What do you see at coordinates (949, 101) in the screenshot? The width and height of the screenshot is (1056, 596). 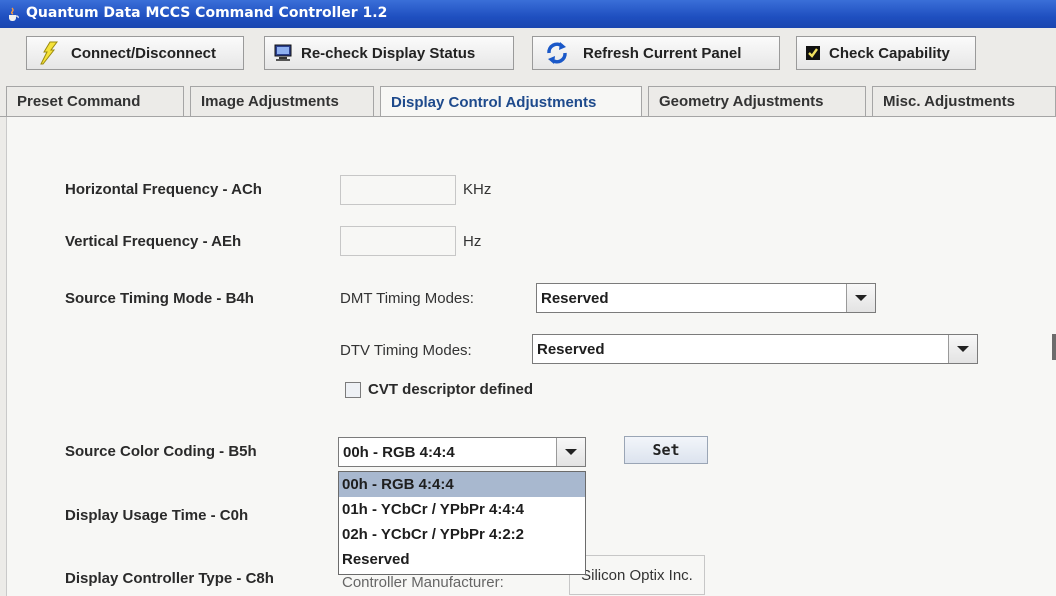 I see `tab-label: Misc. Adjustments` at bounding box center [949, 101].